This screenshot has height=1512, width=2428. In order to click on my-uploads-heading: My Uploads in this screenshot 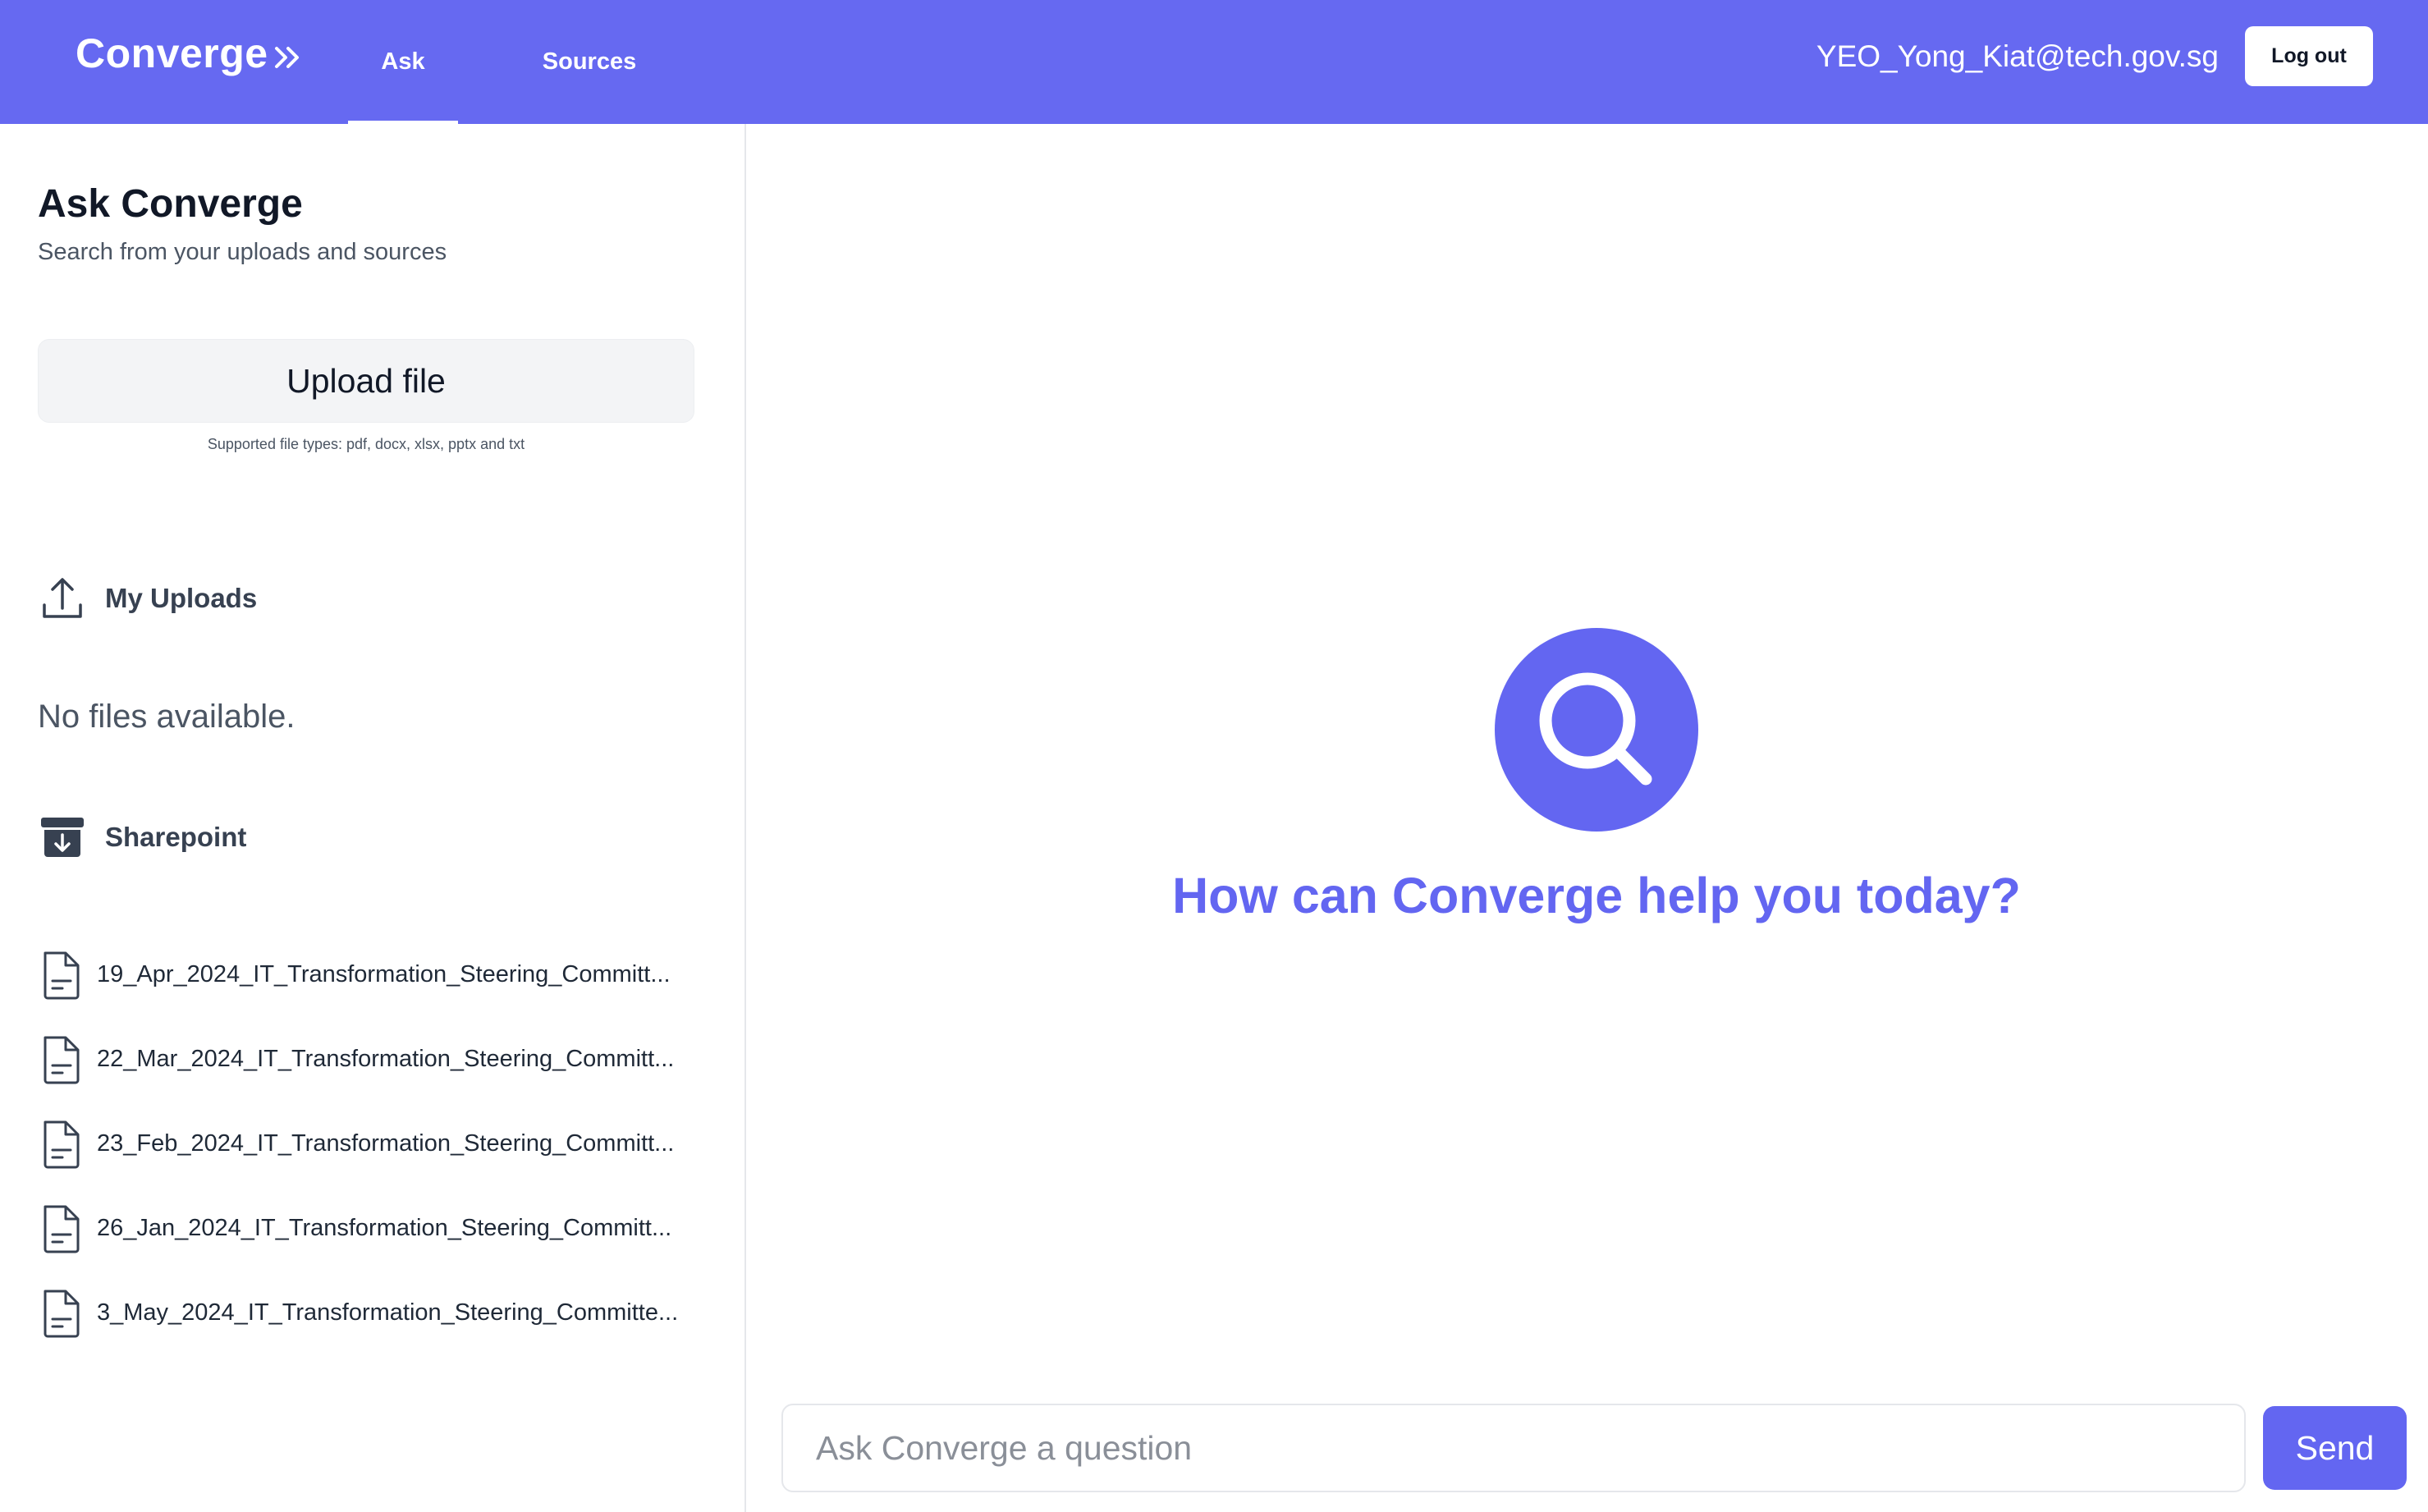, I will do `click(147, 598)`.